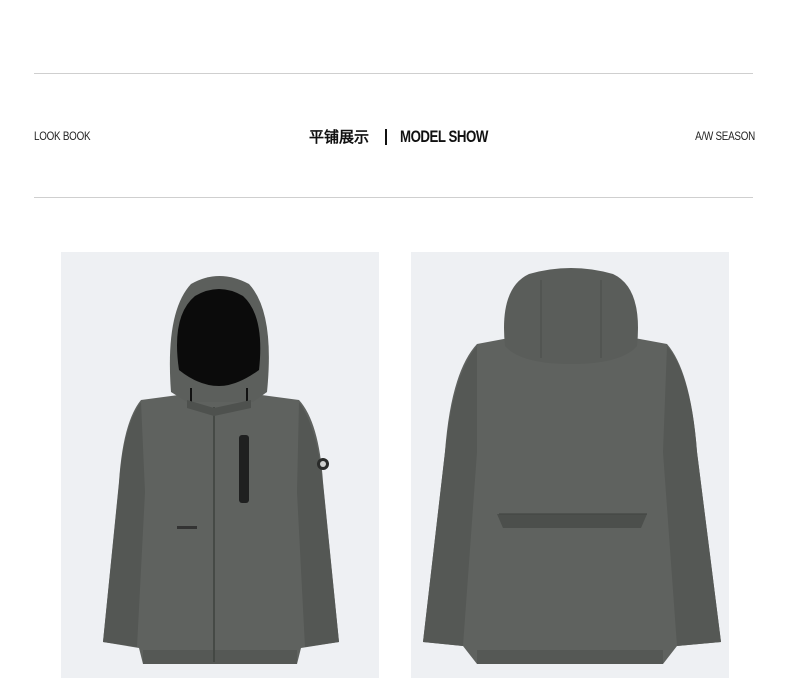 Image resolution: width=790 pixels, height=688 pixels. Describe the element at coordinates (62, 136) in the screenshot. I see `look-book-label: LOOK BOOK` at that location.